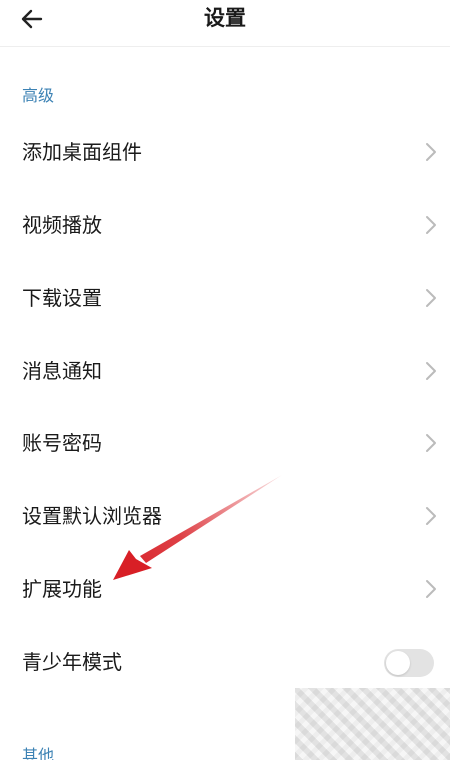  What do you see at coordinates (225, 371) in the screenshot?
I see `settings-item-notifications: 消息通知` at bounding box center [225, 371].